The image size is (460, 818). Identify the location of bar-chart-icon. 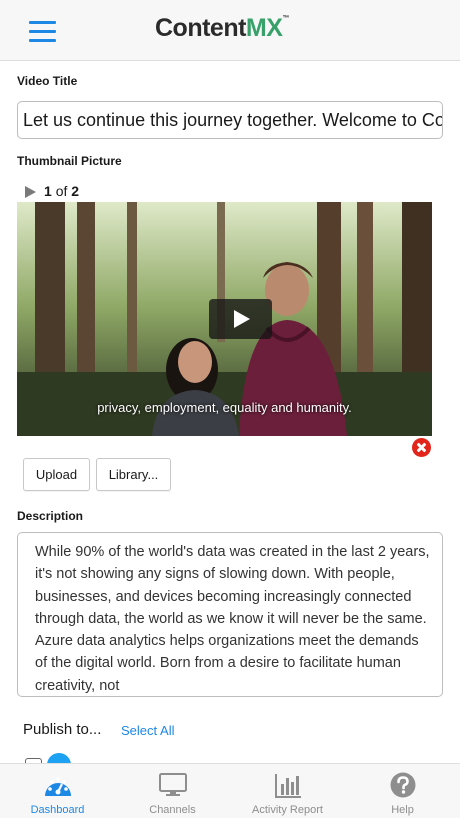
(287, 786).